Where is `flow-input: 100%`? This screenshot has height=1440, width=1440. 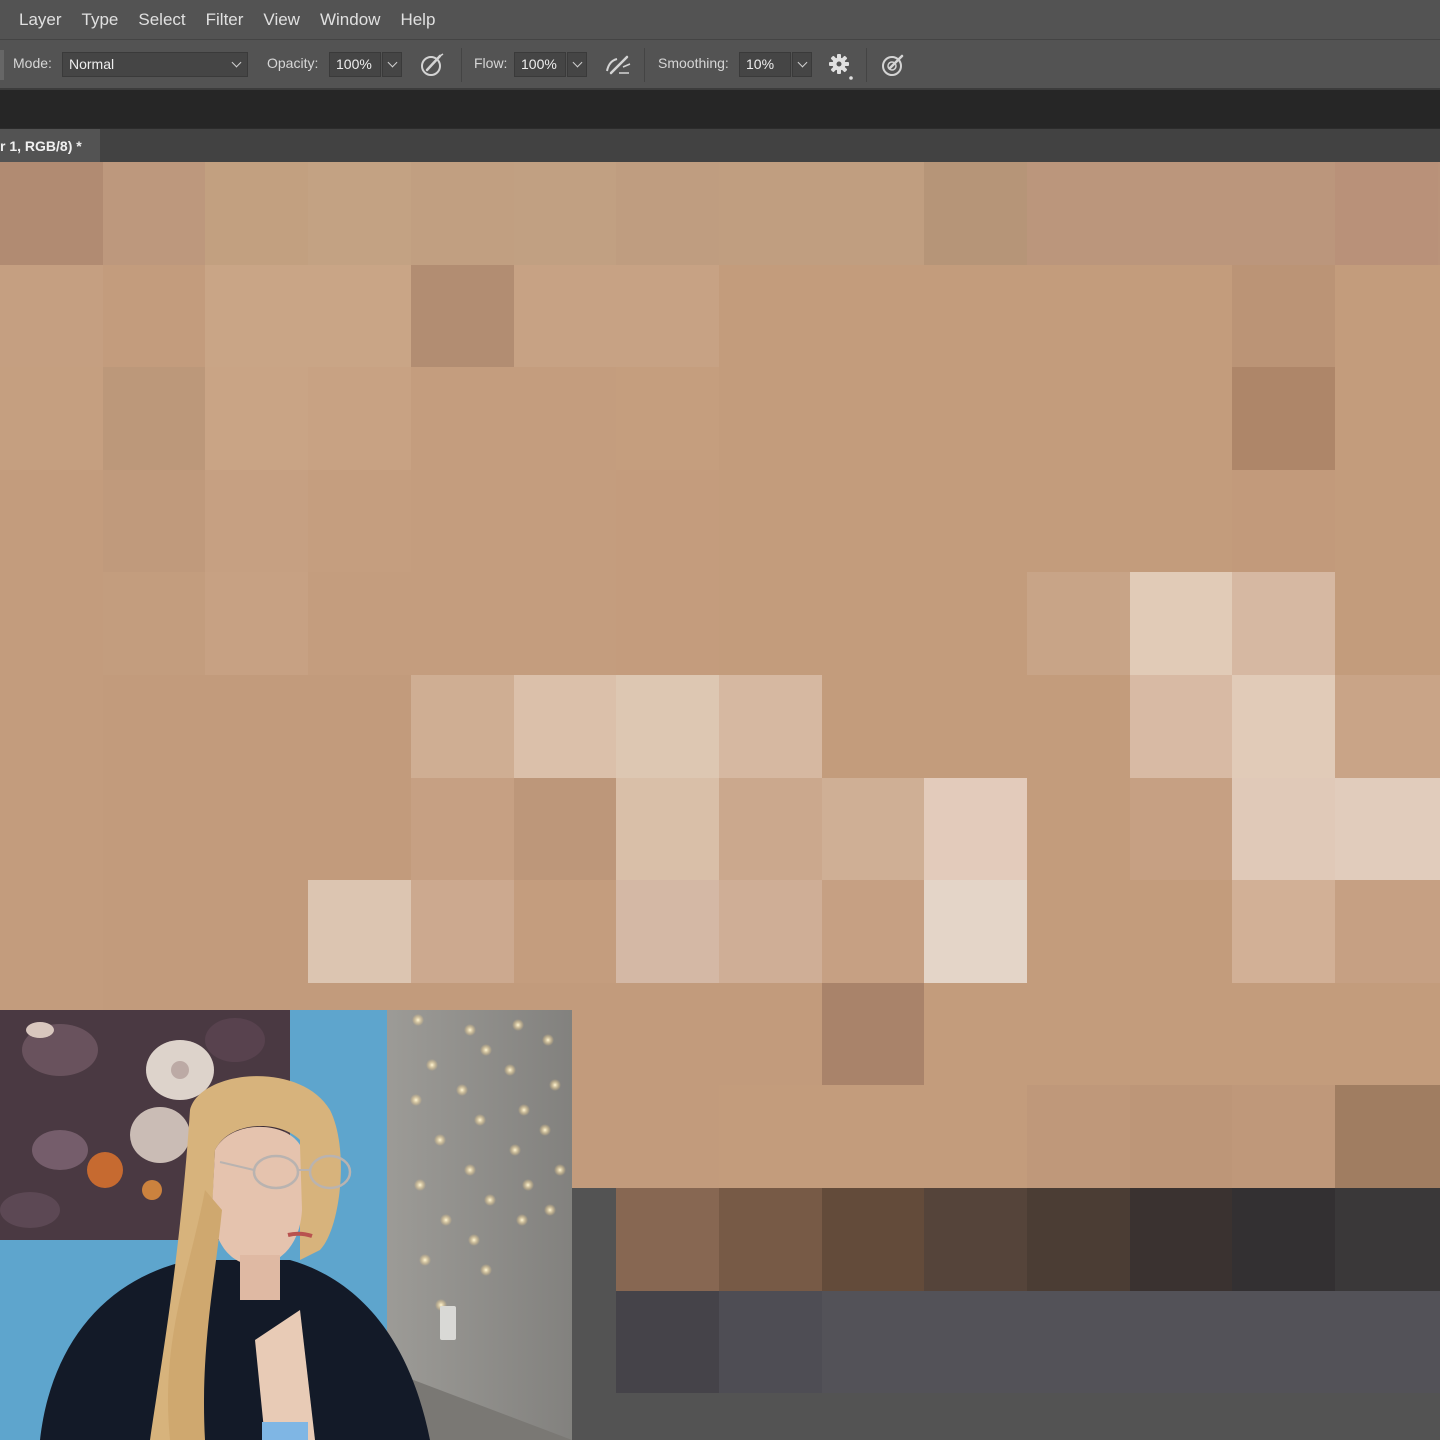
flow-input: 100% is located at coordinates (540, 64).